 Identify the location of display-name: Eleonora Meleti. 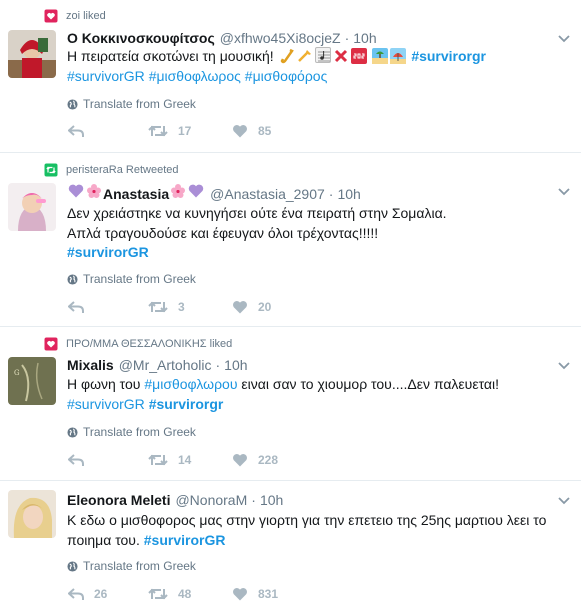
(118, 500).